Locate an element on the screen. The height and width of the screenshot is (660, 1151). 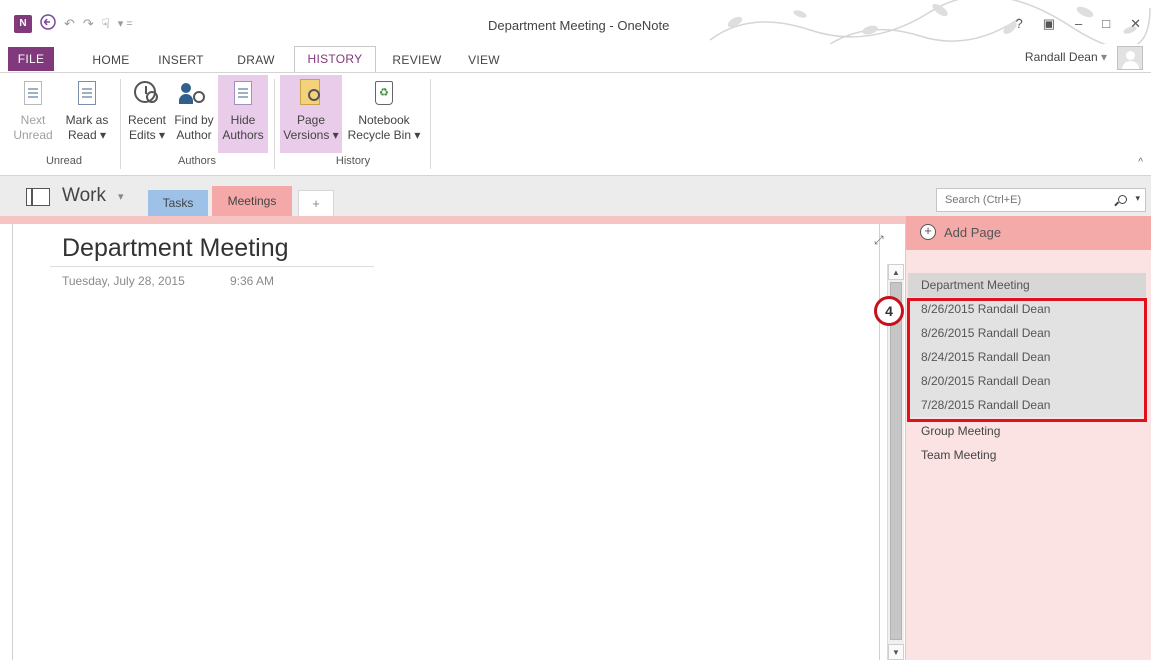
undo-icon: ↶ is located at coordinates (69, 24).